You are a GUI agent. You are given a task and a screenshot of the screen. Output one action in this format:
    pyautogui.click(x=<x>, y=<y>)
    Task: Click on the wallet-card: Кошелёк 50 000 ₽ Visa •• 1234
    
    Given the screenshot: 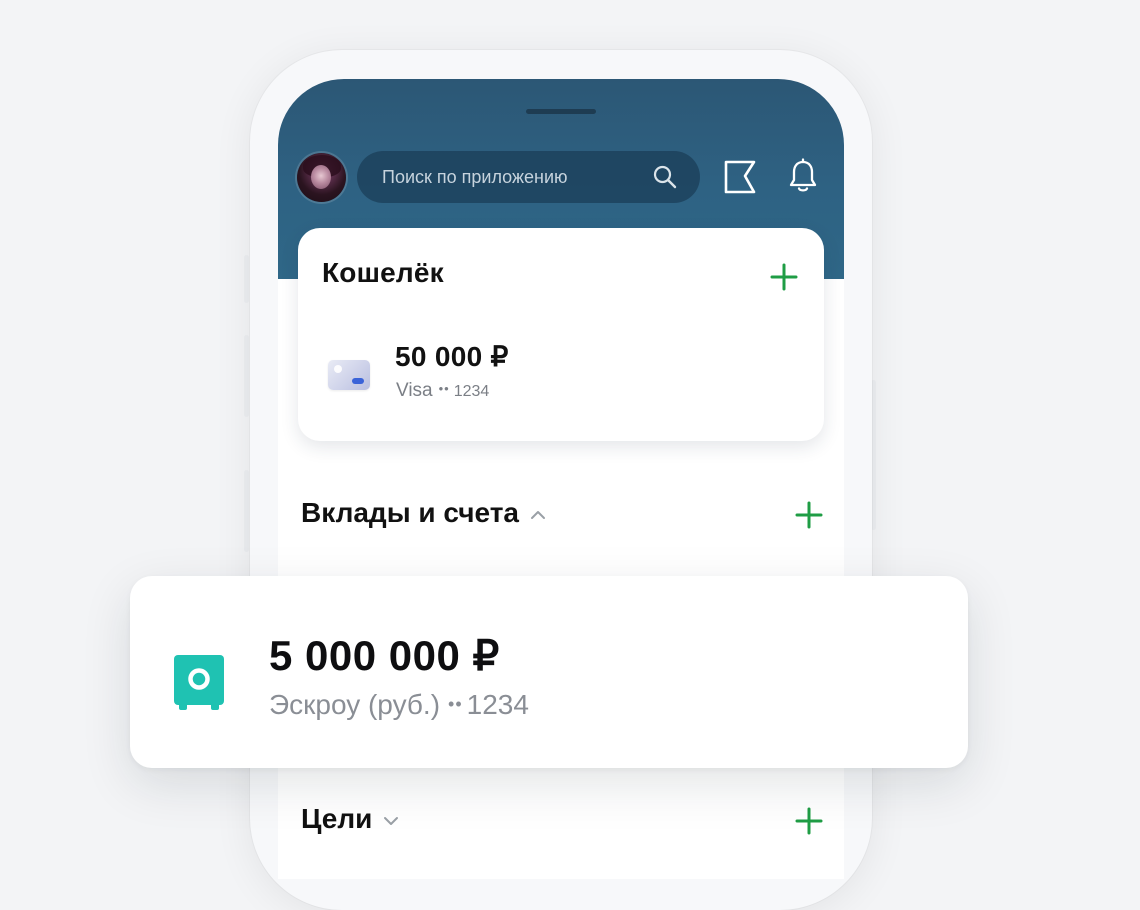 What is the action you would take?
    pyautogui.click(x=561, y=334)
    